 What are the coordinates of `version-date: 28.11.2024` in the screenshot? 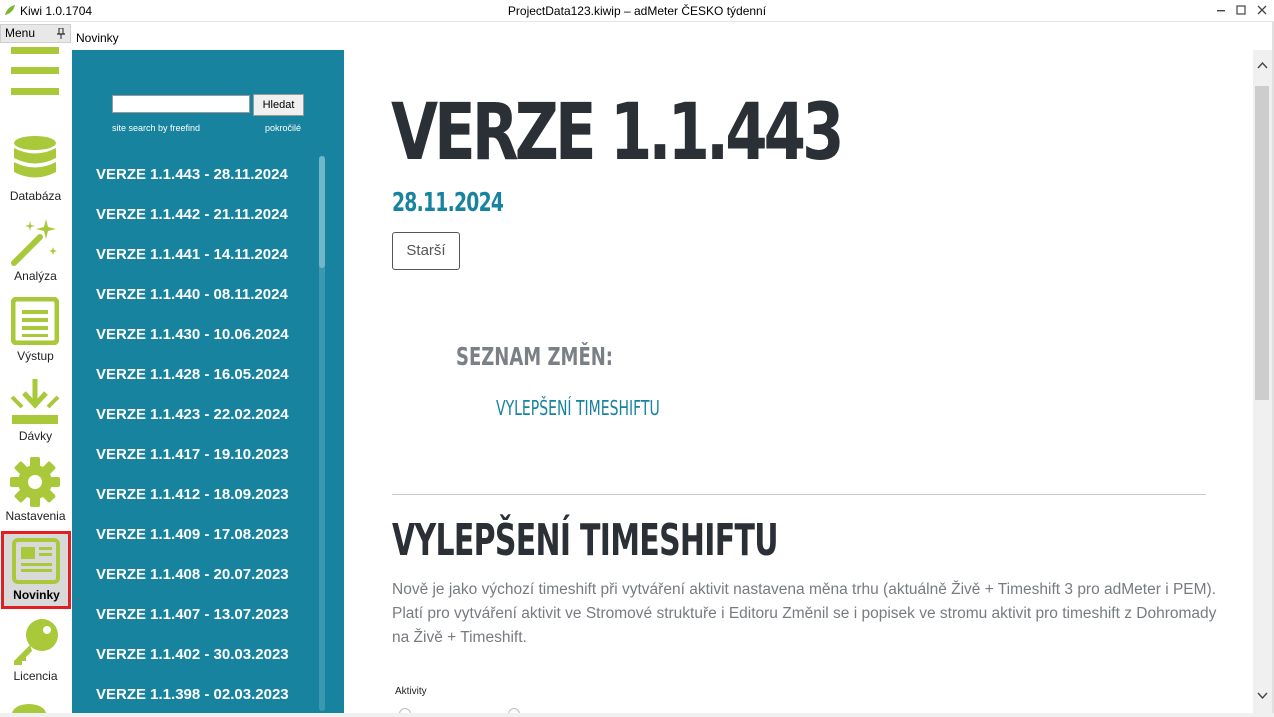 It's located at (448, 203).